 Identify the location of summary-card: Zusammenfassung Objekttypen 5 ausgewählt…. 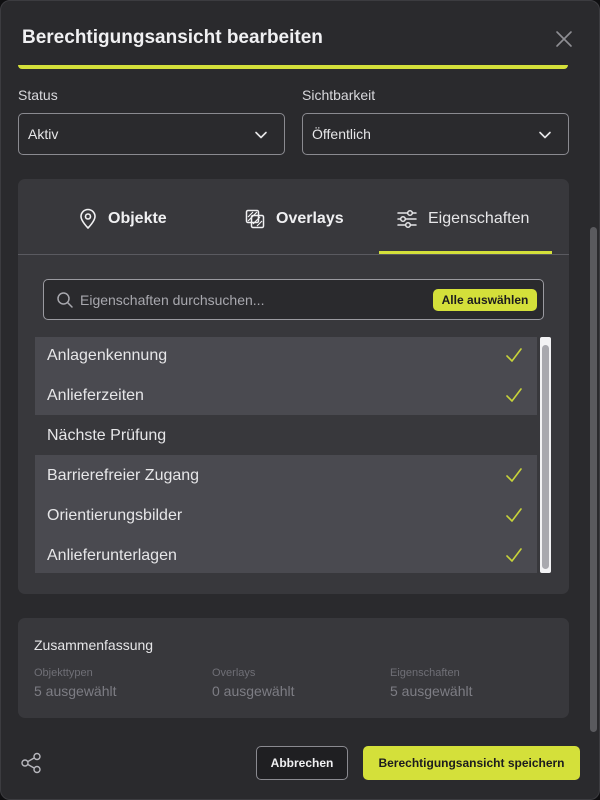
(293, 668).